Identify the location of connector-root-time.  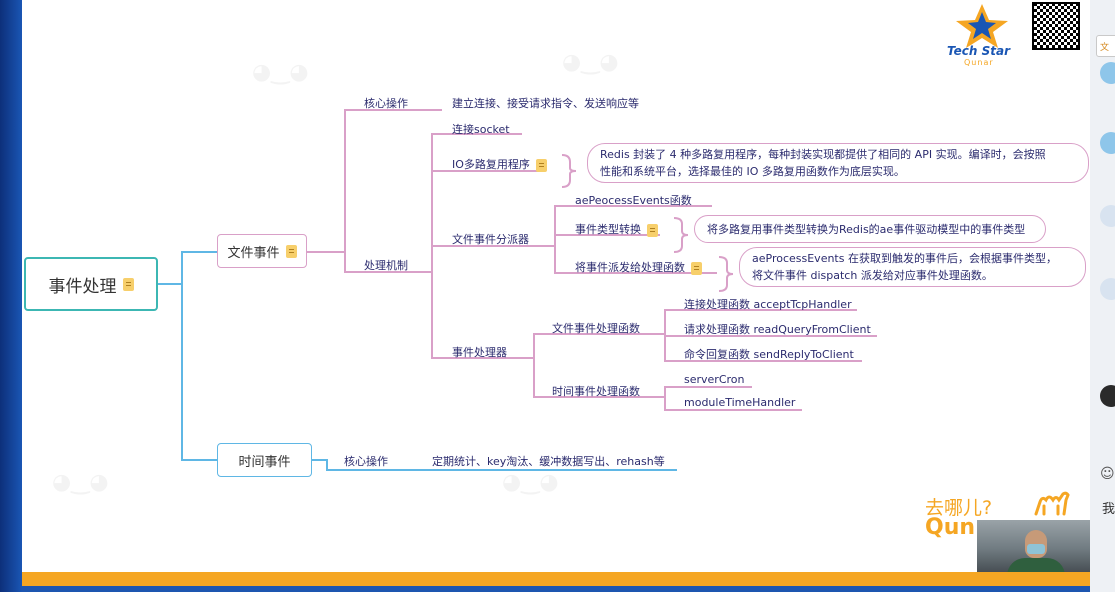
(199, 372).